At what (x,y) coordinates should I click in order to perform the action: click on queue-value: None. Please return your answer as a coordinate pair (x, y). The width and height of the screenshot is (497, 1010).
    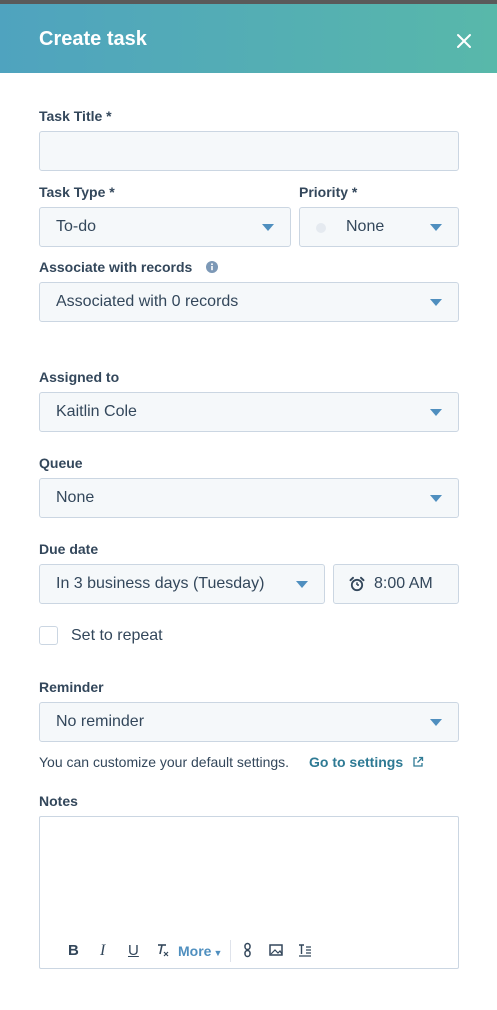
    Looking at the image, I should click on (75, 497).